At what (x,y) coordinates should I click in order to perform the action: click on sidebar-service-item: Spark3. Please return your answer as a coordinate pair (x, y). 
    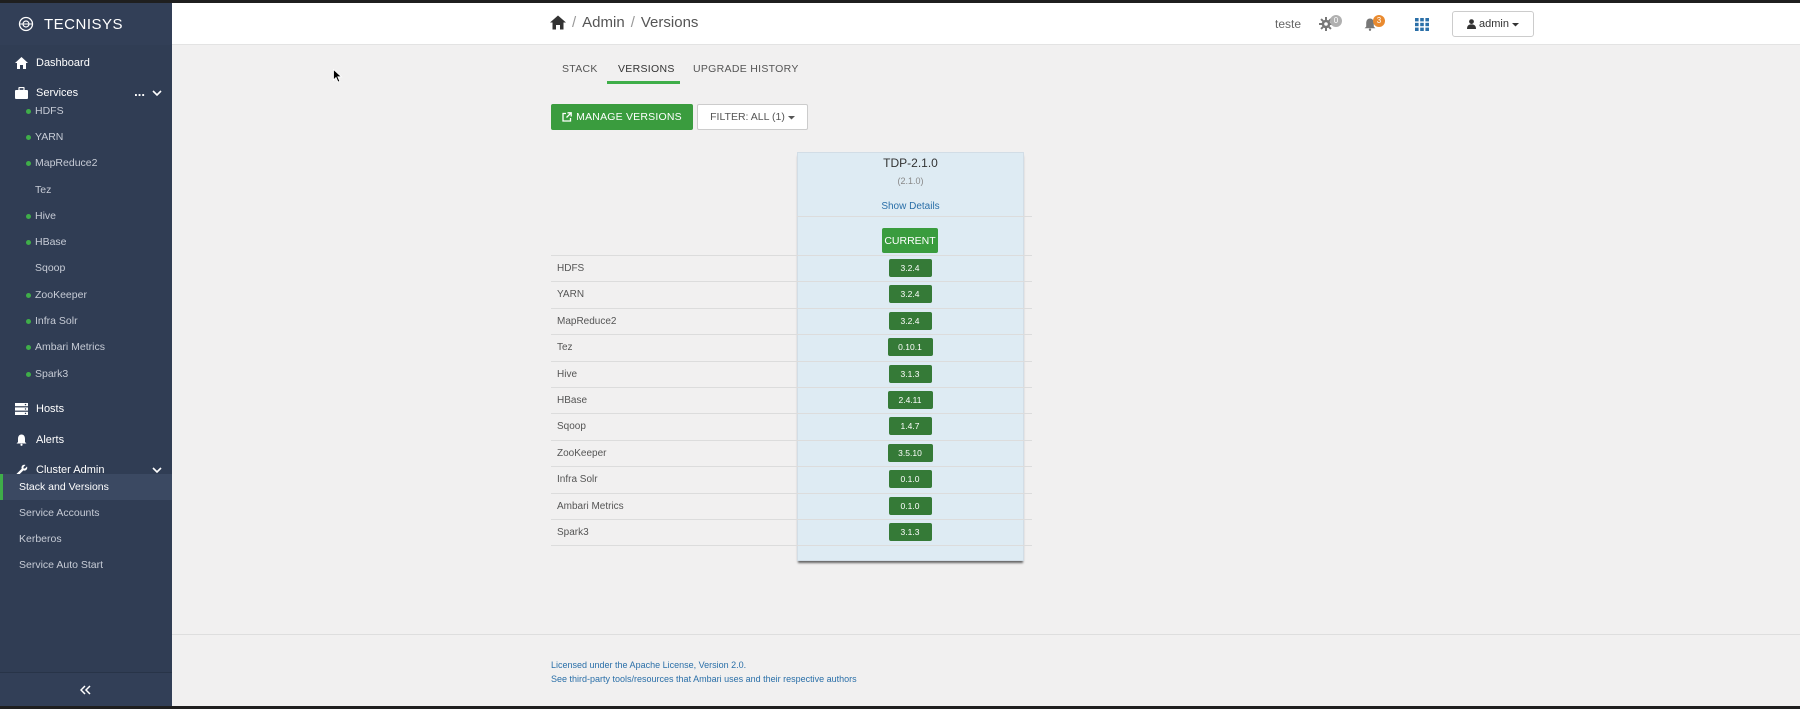
    Looking at the image, I should click on (47, 374).